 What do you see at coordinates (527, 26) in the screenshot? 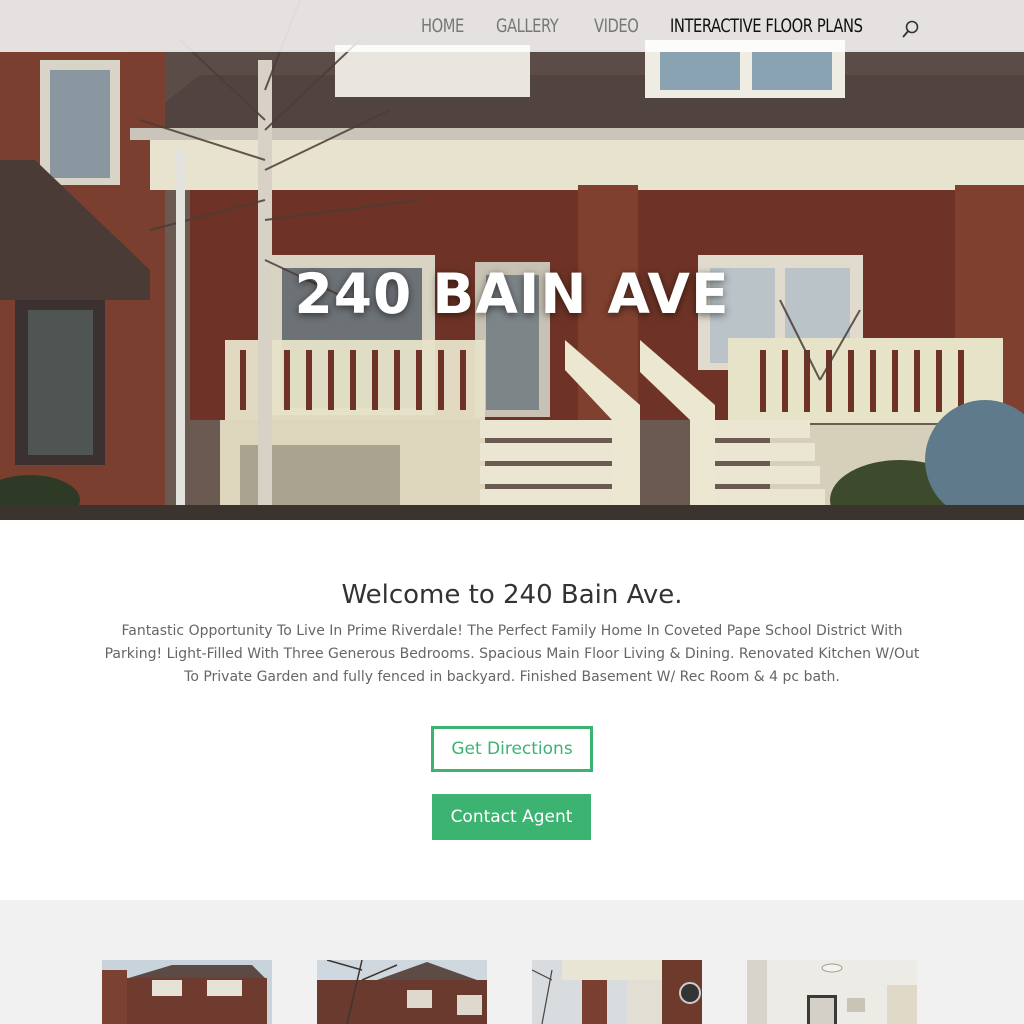
I see `nav-item-gallery: GALLERY` at bounding box center [527, 26].